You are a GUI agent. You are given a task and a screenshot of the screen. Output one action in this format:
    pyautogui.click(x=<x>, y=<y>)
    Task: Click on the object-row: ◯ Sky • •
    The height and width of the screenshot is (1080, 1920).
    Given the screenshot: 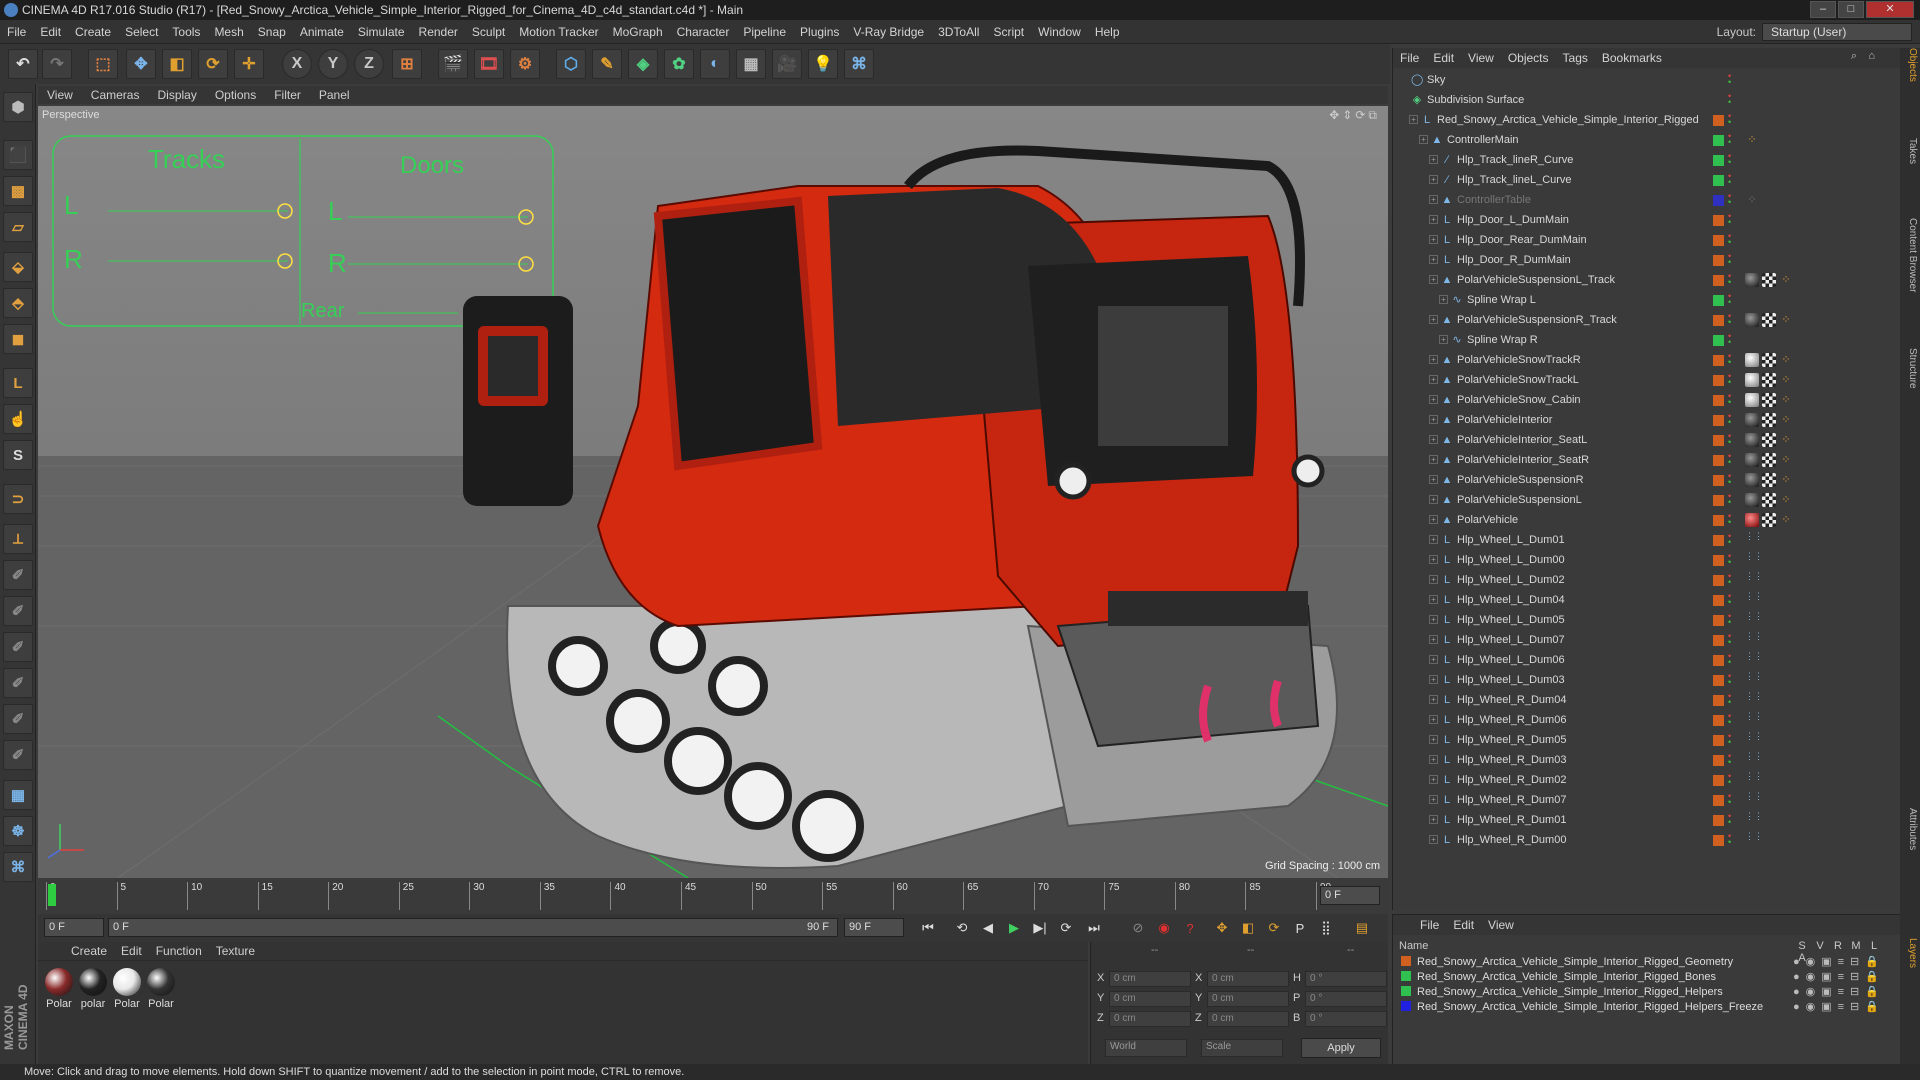 What is the action you would take?
    pyautogui.click(x=1647, y=80)
    